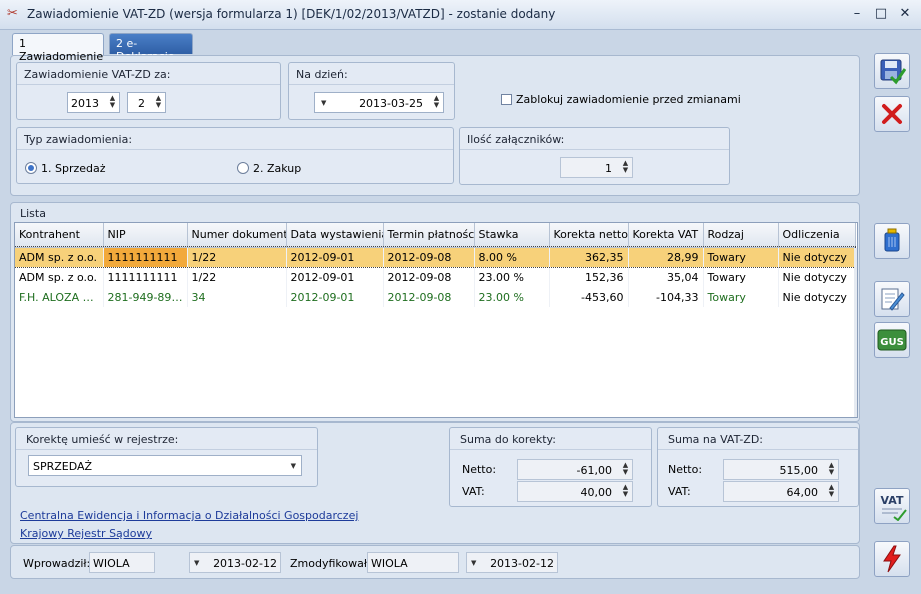 This screenshot has width=921, height=594. Describe the element at coordinates (145, 235) in the screenshot. I see `col-nip: NIP` at that location.